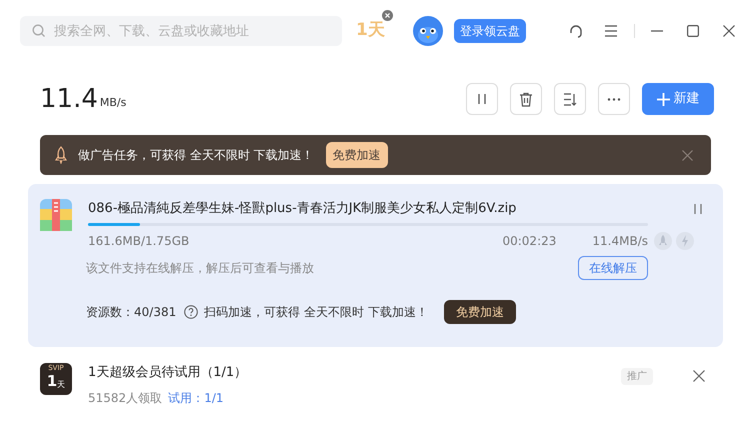 This screenshot has height=431, width=751. I want to click on delete-button, so click(526, 99).